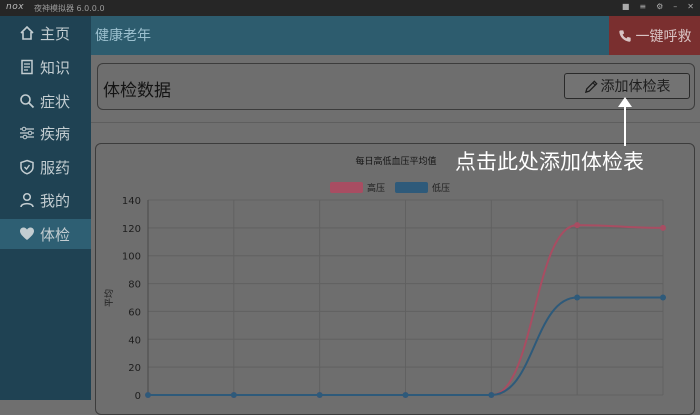 The height and width of the screenshot is (415, 700). What do you see at coordinates (131, 257) in the screenshot?
I see `y-tick-label: 100` at bounding box center [131, 257].